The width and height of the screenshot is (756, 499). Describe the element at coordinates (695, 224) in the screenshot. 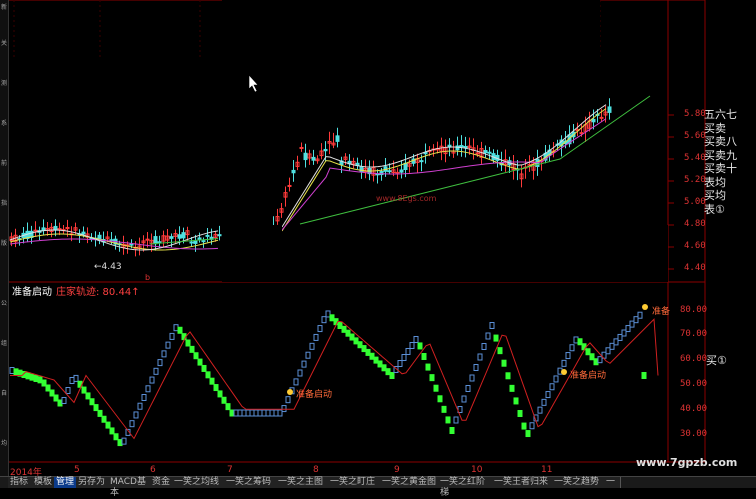

I see `price-tick: 4.80` at that location.